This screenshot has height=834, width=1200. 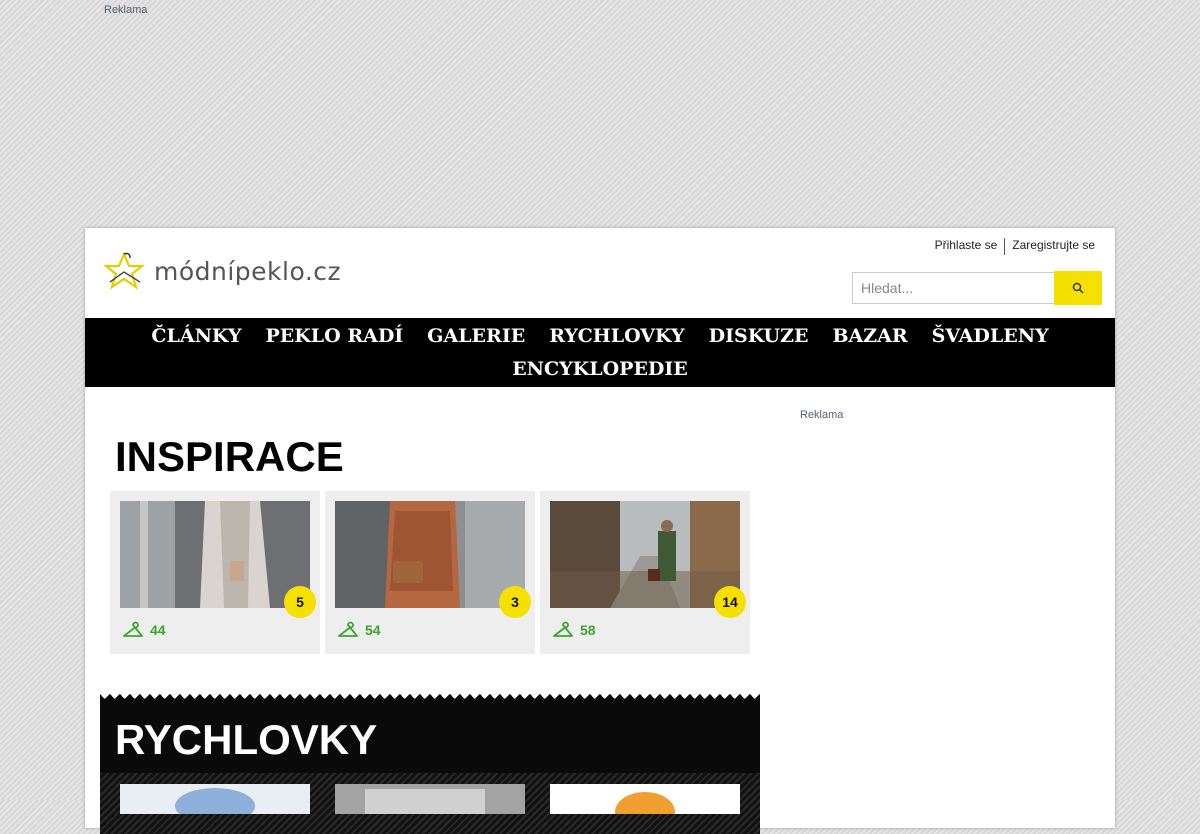 I want to click on search-button, so click(x=1078, y=288).